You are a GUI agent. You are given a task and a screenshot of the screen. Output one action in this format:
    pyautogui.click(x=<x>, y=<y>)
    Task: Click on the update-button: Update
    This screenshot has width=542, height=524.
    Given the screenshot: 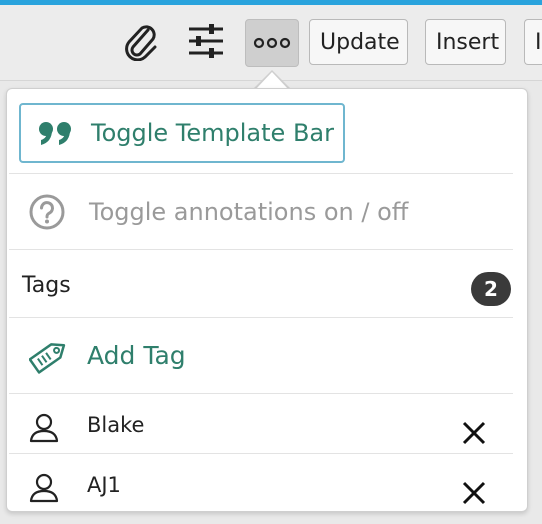 What is the action you would take?
    pyautogui.click(x=358, y=42)
    